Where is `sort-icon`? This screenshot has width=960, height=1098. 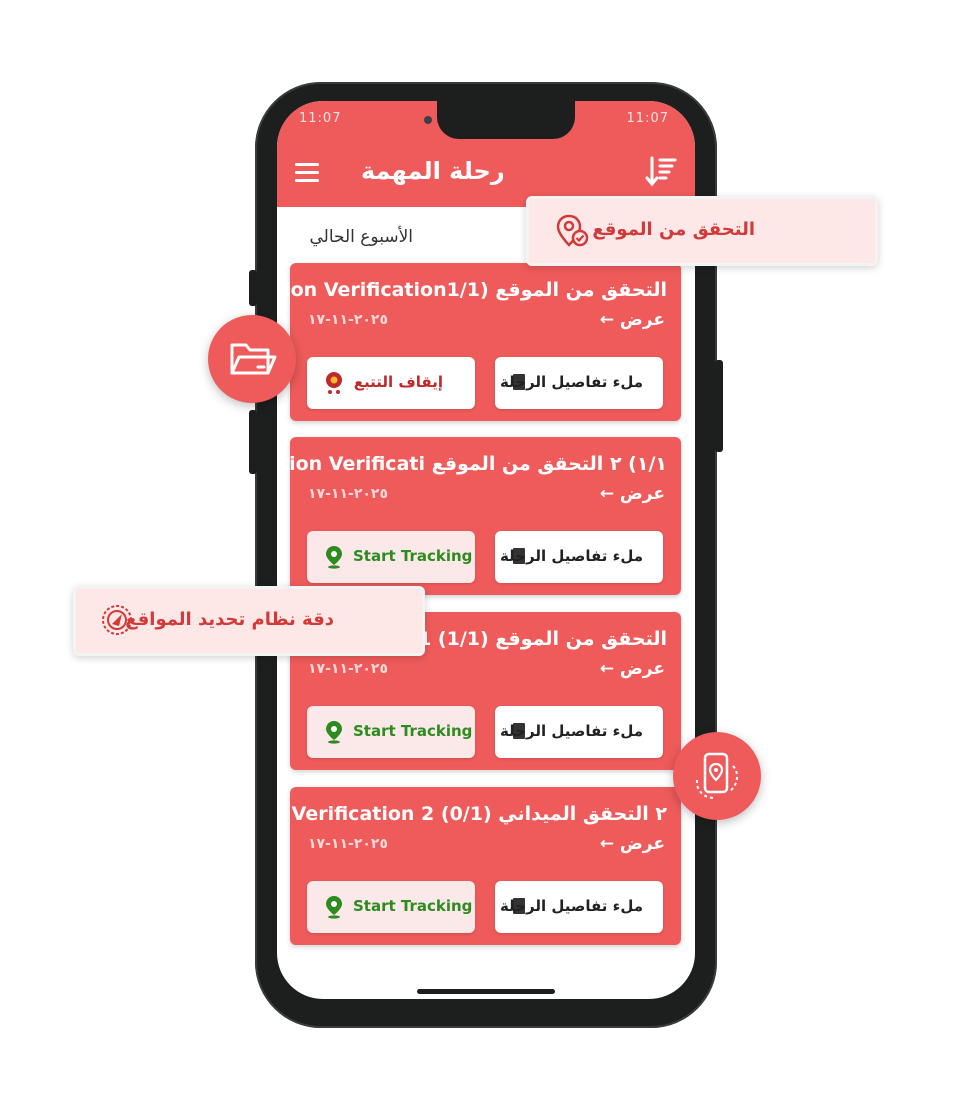 sort-icon is located at coordinates (661, 172).